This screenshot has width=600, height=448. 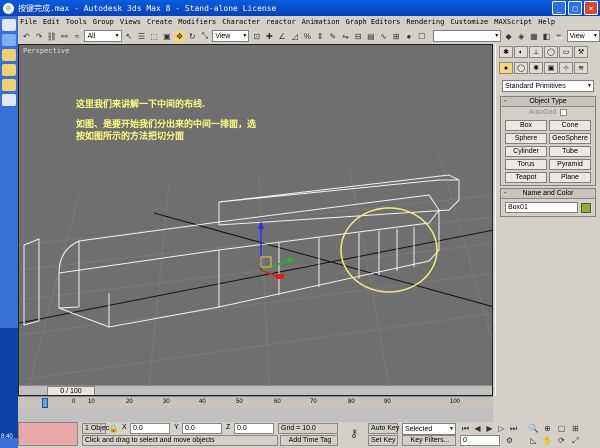 I want to click on quicklaunch-folder2-icon, so click(x=9, y=70).